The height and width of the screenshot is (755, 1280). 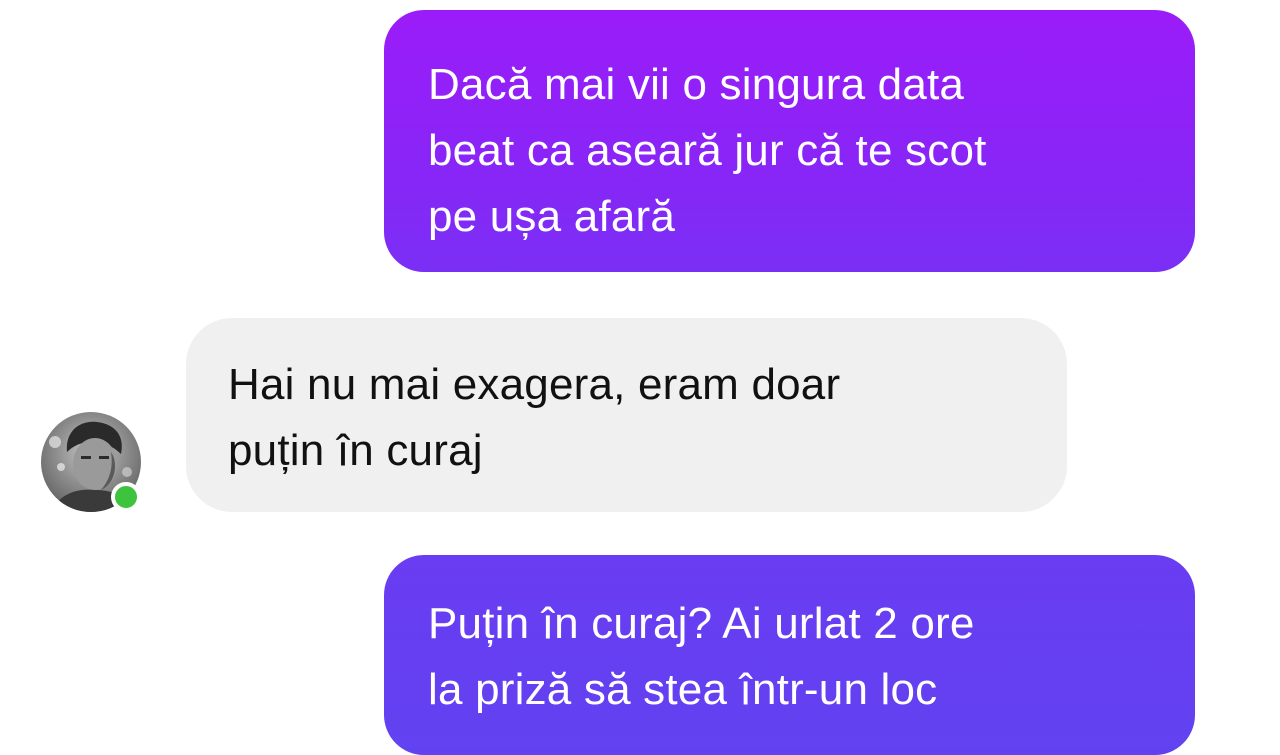 What do you see at coordinates (701, 623) in the screenshot?
I see `message-text-line: Puțin în curaj? Ai urlat 2 ore` at bounding box center [701, 623].